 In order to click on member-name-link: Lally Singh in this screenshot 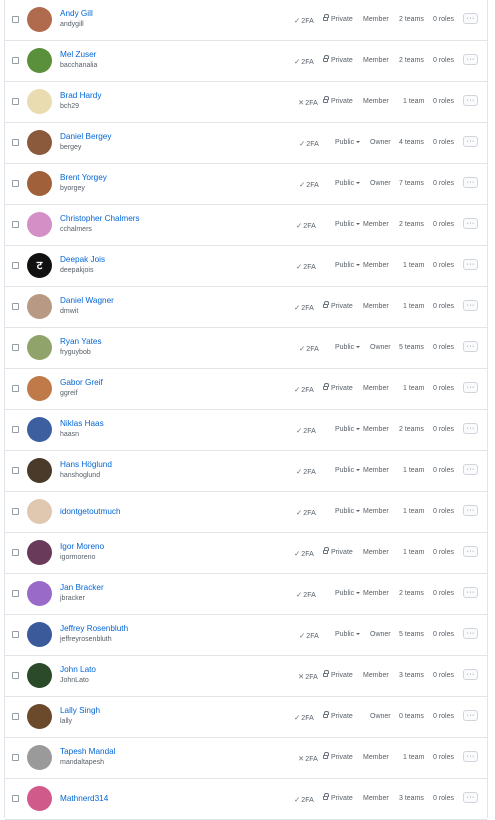, I will do `click(80, 710)`.